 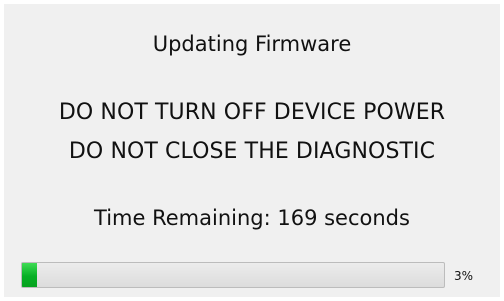 I want to click on progress-percent-label: 3%, so click(x=464, y=276).